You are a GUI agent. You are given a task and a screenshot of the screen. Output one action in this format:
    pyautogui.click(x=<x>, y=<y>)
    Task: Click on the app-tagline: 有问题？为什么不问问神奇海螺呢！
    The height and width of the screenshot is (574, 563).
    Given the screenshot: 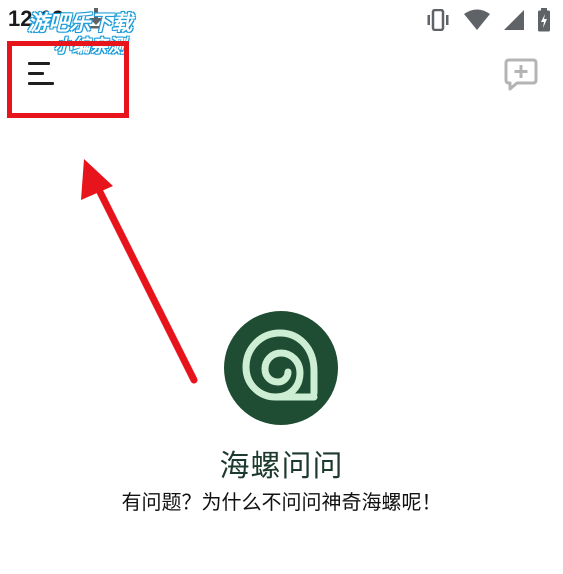 What is the action you would take?
    pyautogui.click(x=281, y=502)
    